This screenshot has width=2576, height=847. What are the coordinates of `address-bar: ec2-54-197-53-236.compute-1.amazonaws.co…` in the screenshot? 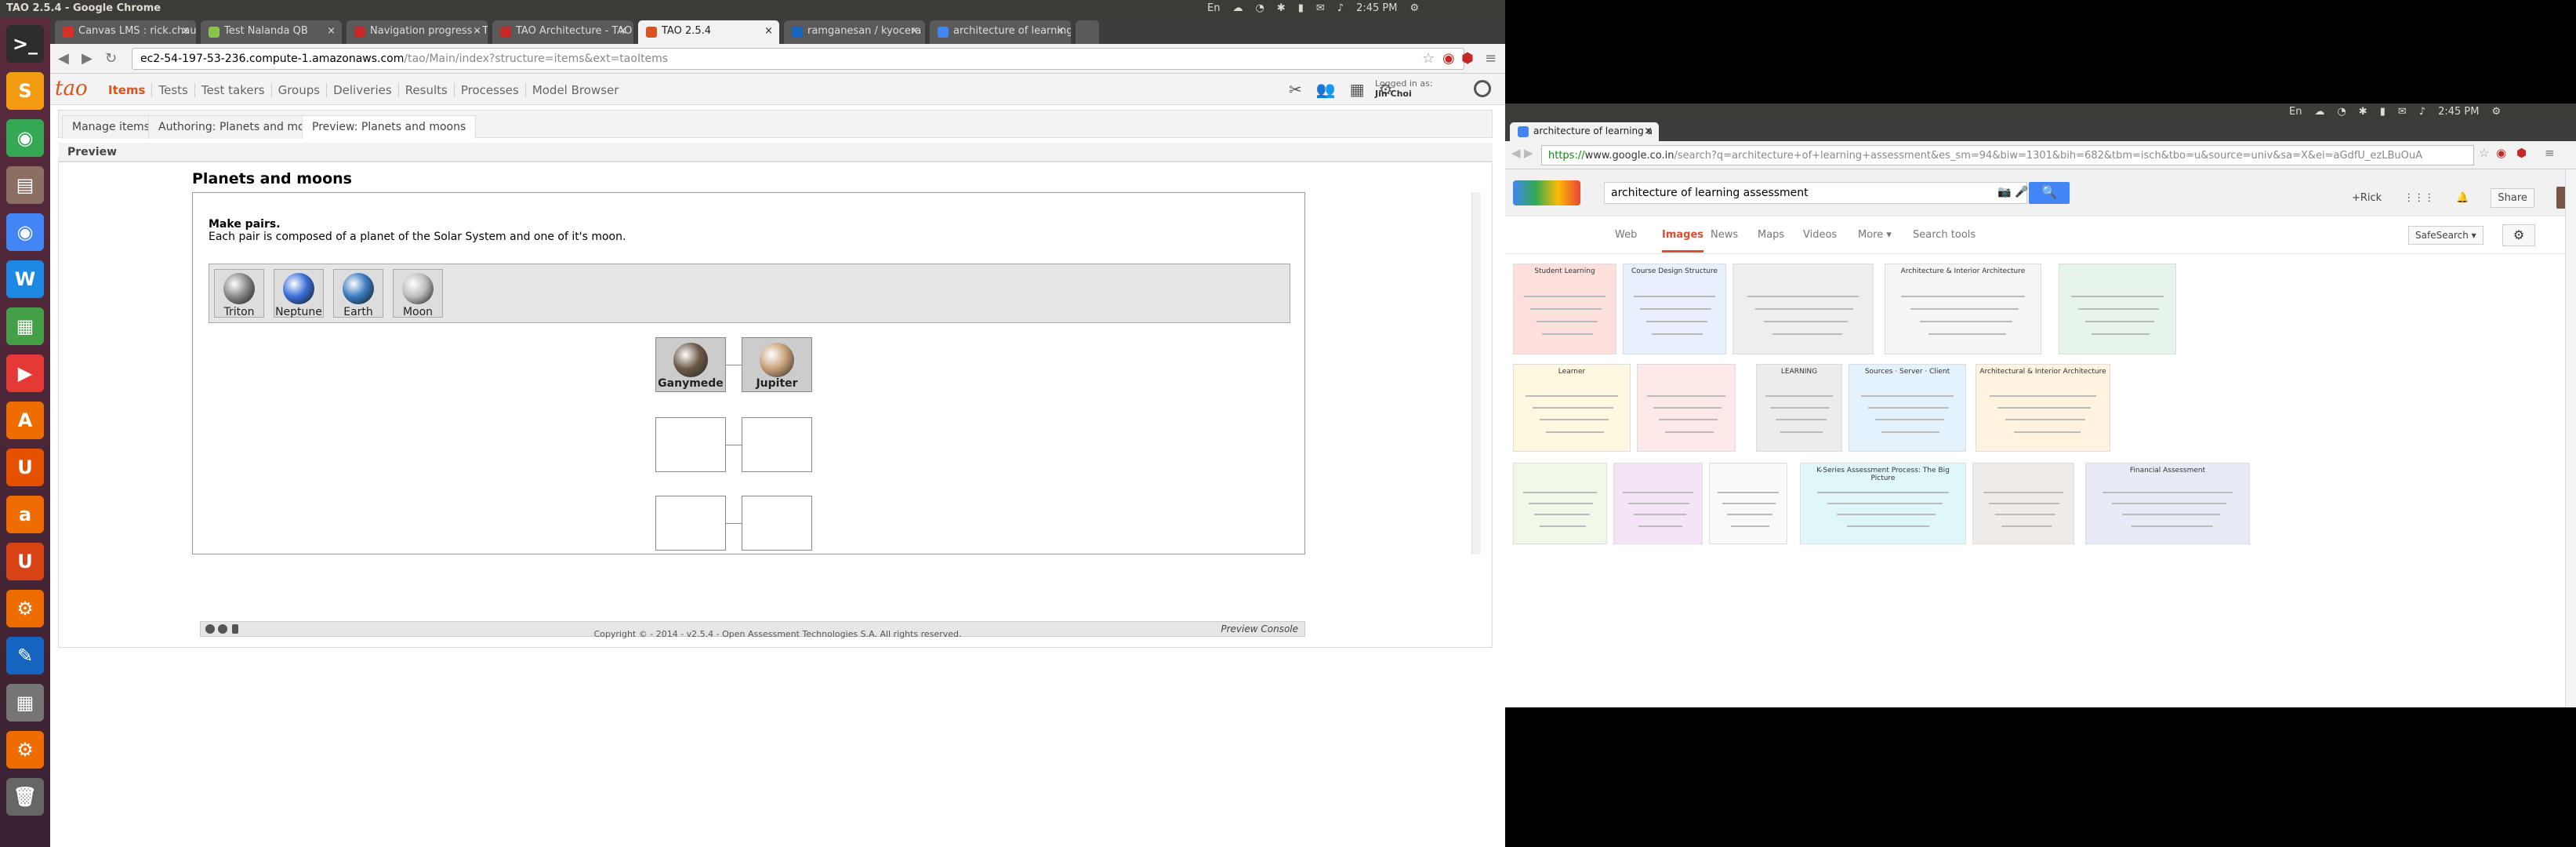 It's located at (798, 59).